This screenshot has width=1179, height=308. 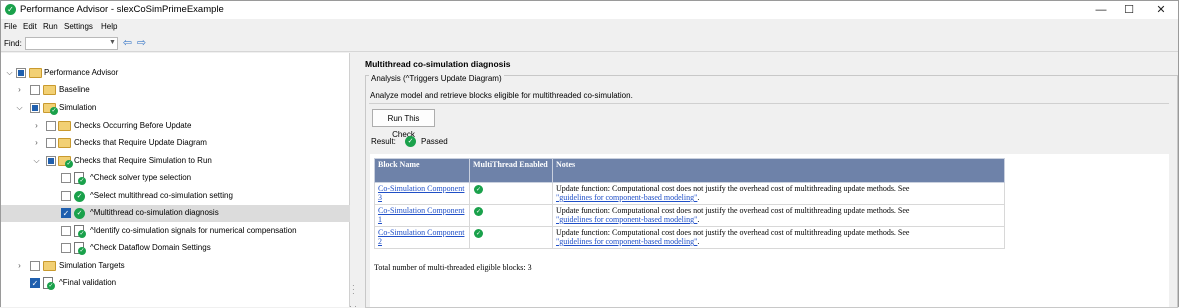 I want to click on minimize-button: —, so click(x=1101, y=10).